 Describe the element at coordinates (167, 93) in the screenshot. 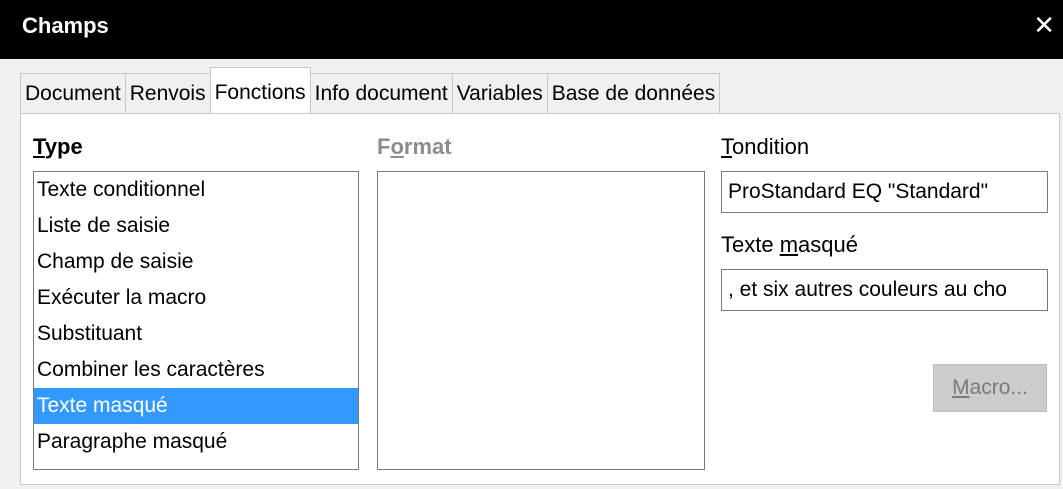

I see `tab-renvois: Renvois` at that location.